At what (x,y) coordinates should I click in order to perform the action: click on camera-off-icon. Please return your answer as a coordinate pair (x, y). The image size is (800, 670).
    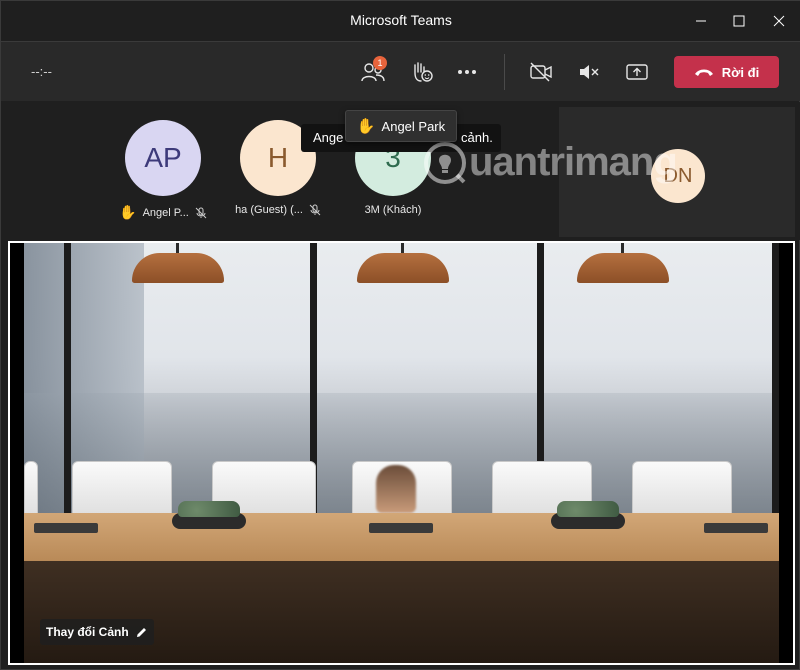
    Looking at the image, I should click on (541, 72).